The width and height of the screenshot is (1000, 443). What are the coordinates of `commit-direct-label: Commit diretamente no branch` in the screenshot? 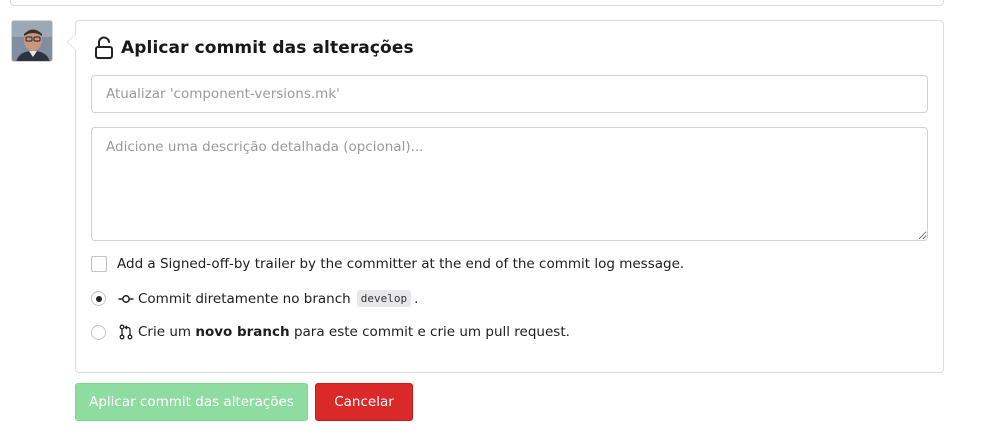 It's located at (244, 298).